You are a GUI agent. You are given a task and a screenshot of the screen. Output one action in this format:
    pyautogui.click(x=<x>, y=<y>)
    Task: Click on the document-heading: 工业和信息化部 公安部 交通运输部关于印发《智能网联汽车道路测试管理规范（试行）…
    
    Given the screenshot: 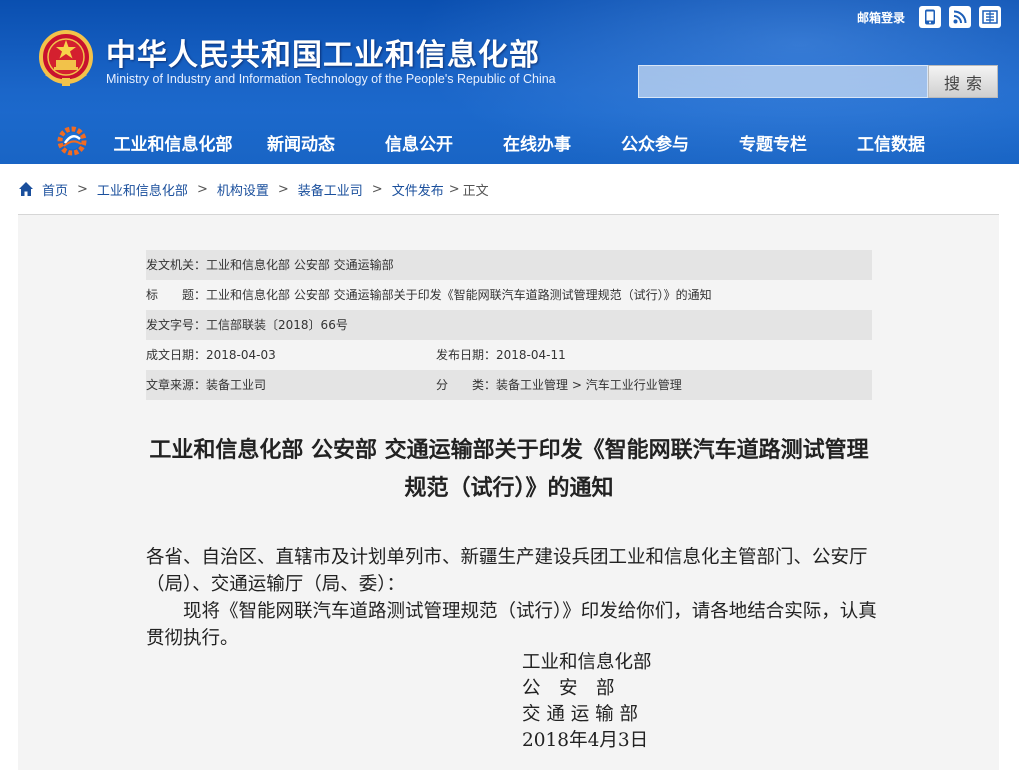 What is the action you would take?
    pyautogui.click(x=509, y=469)
    